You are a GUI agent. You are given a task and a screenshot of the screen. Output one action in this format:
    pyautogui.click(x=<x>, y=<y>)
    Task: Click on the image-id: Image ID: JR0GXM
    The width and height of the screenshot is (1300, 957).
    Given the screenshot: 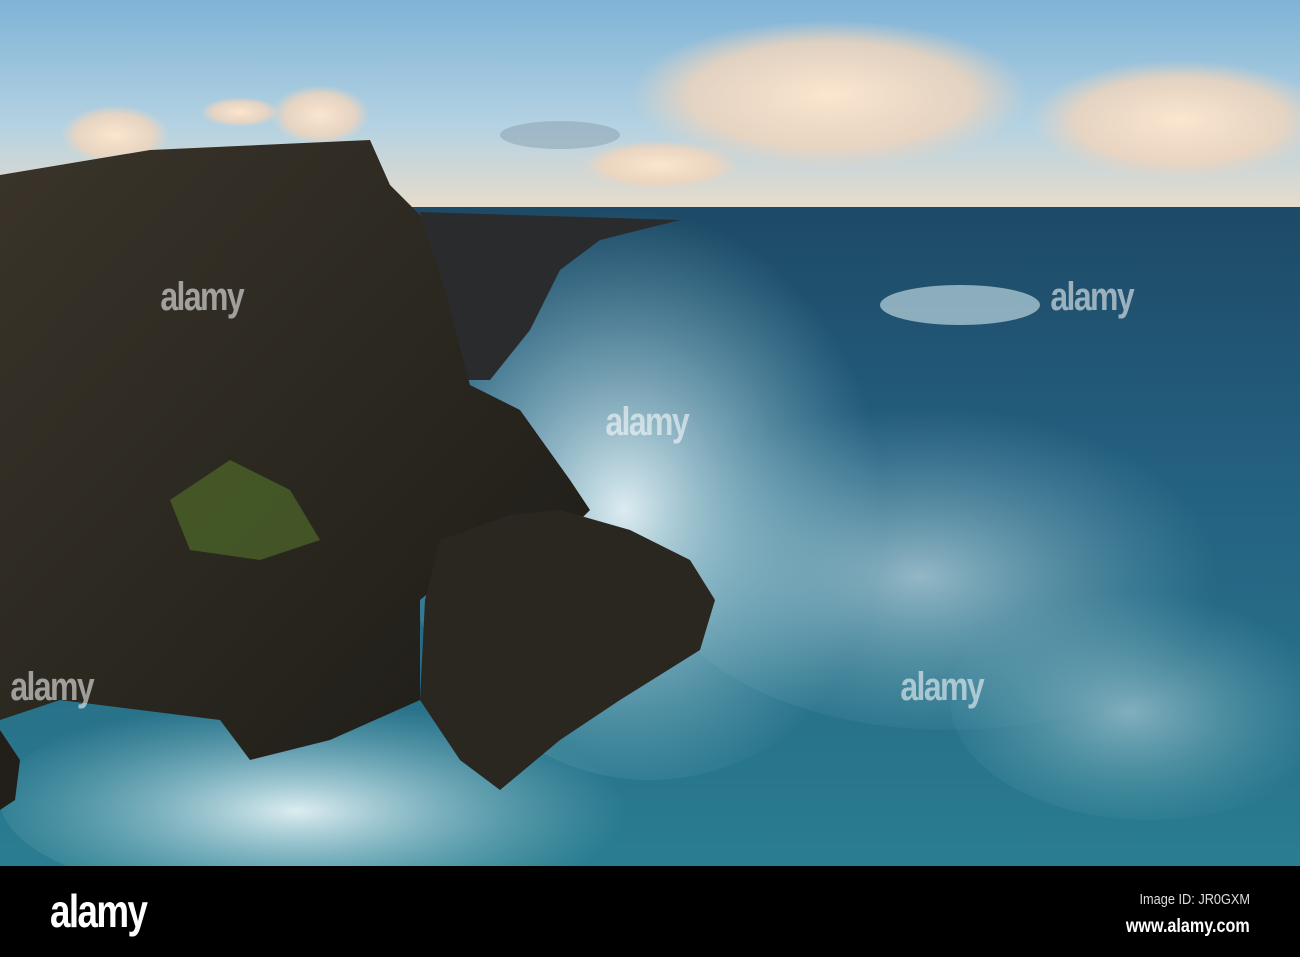 What is the action you would take?
    pyautogui.click(x=1194, y=899)
    